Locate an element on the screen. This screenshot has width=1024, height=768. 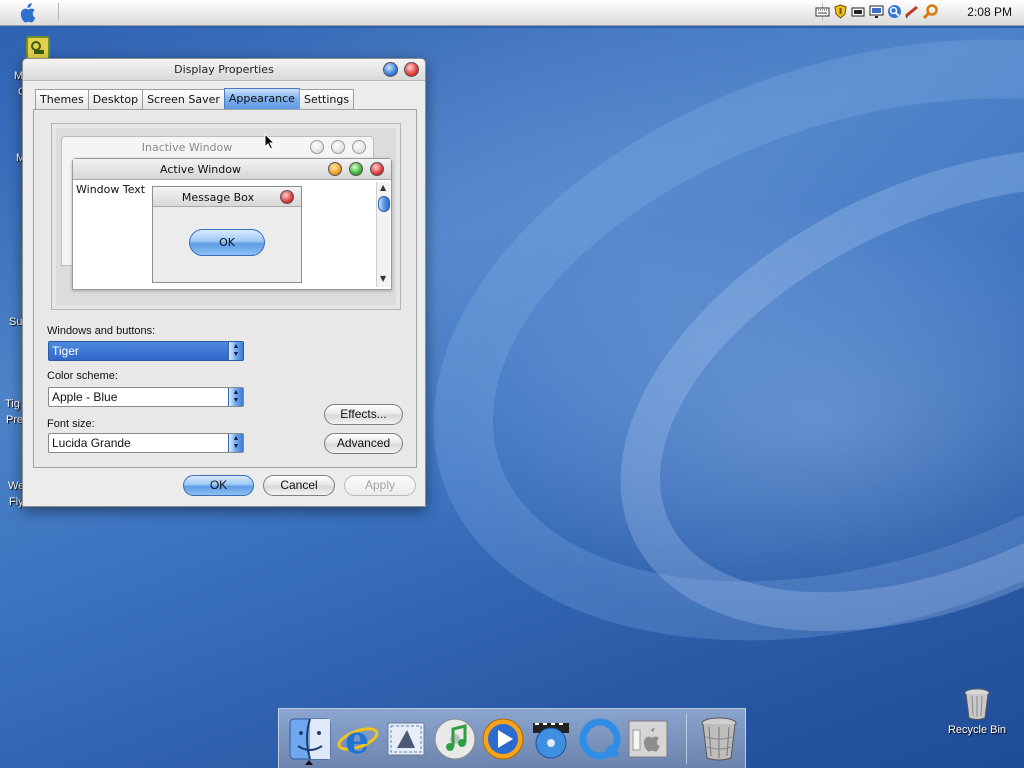
dock-item-quicktime is located at coordinates (599, 739).